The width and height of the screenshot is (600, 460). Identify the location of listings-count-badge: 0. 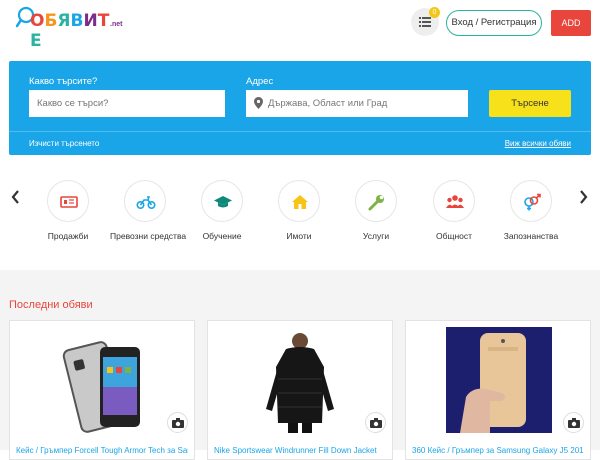
(434, 12).